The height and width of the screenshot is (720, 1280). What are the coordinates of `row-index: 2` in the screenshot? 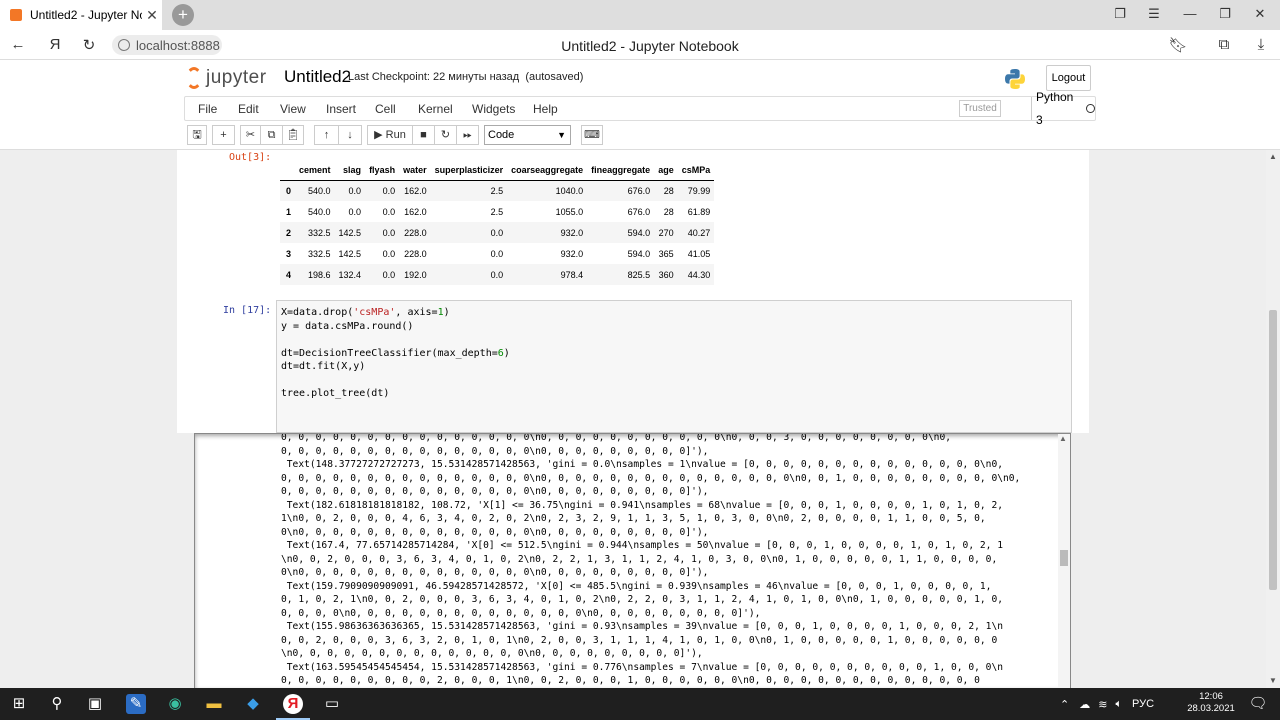 It's located at (289, 232).